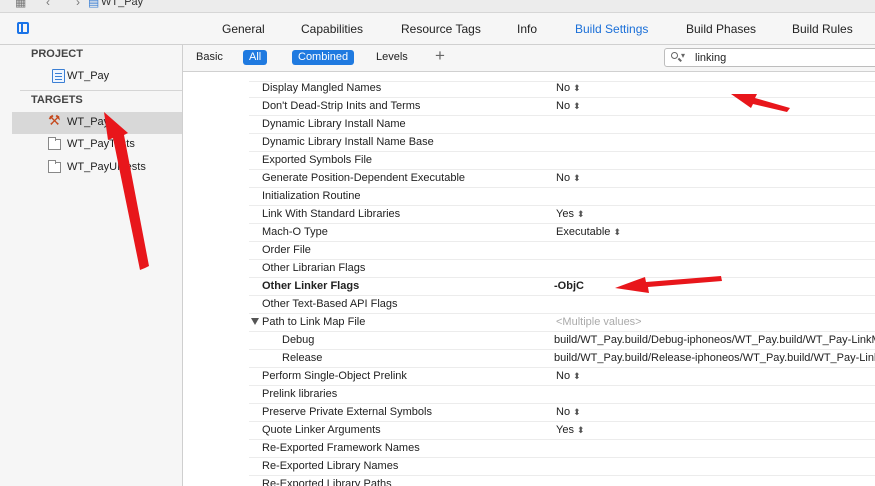 This screenshot has width=875, height=486. What do you see at coordinates (674, 55) in the screenshot?
I see `search-icon` at bounding box center [674, 55].